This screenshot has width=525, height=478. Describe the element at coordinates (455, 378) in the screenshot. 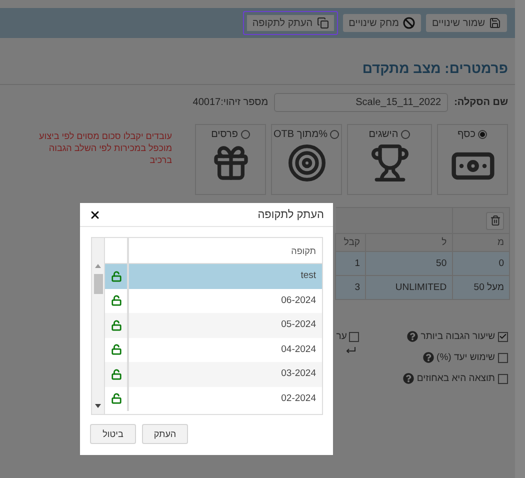

I see `option-label: תוצאה היא באחוזים` at that location.